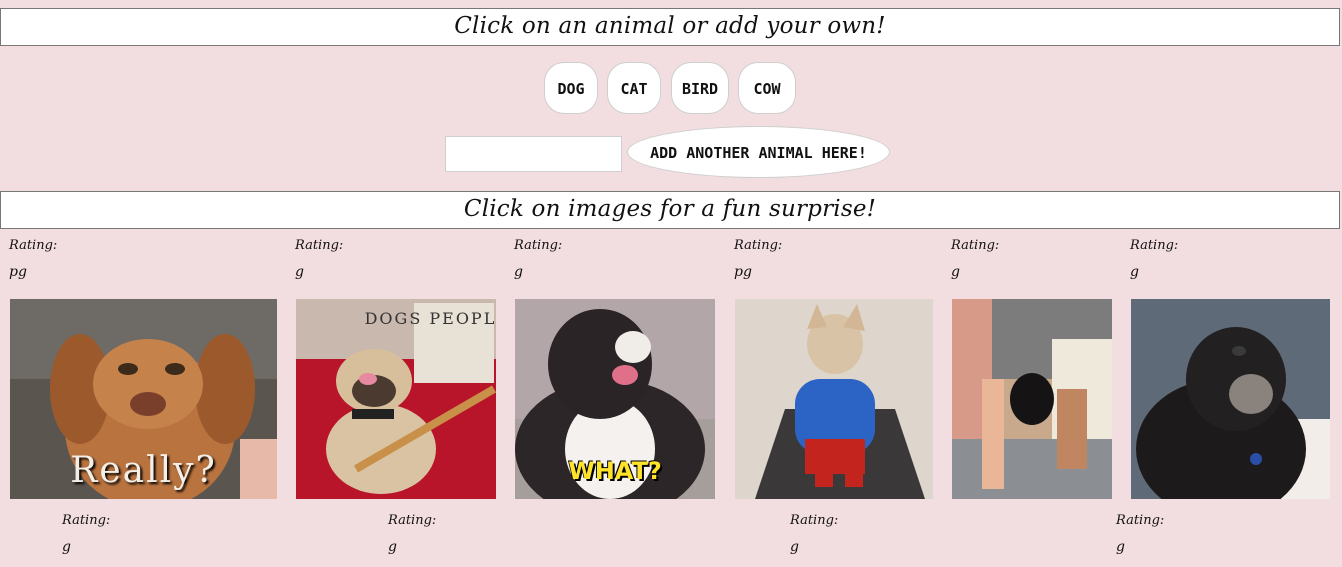 This screenshot has height=567, width=1342. What do you see at coordinates (634, 88) in the screenshot?
I see `animal-button-cat: CAT` at bounding box center [634, 88].